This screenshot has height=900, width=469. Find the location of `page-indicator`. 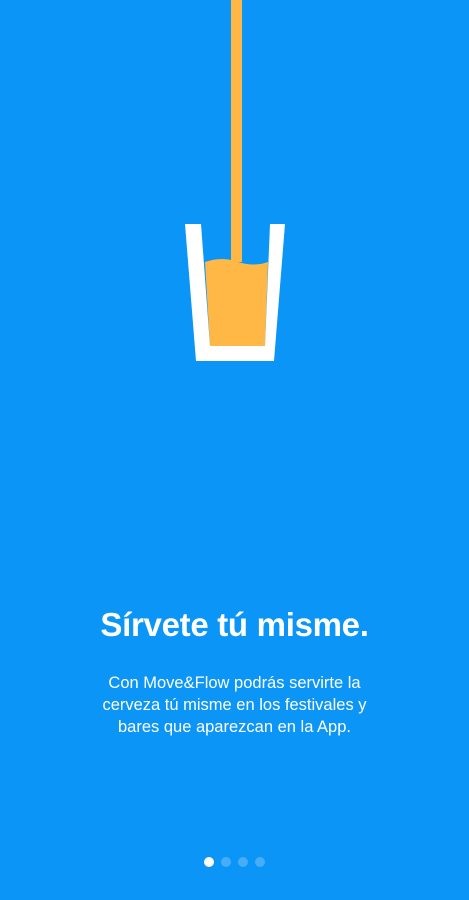

page-indicator is located at coordinates (234, 862).